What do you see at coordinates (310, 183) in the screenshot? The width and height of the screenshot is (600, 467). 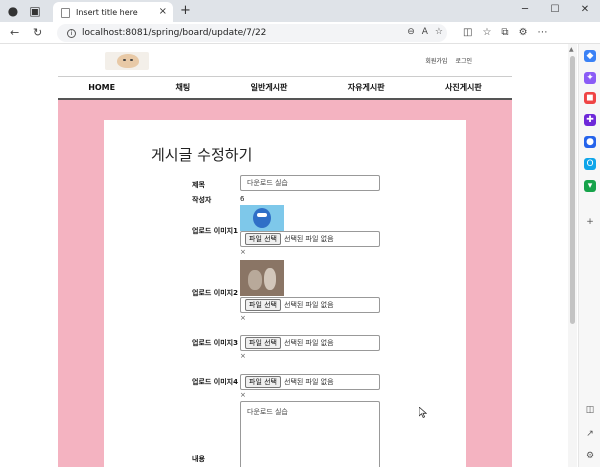 I see `title-input: 다운로드 실습` at bounding box center [310, 183].